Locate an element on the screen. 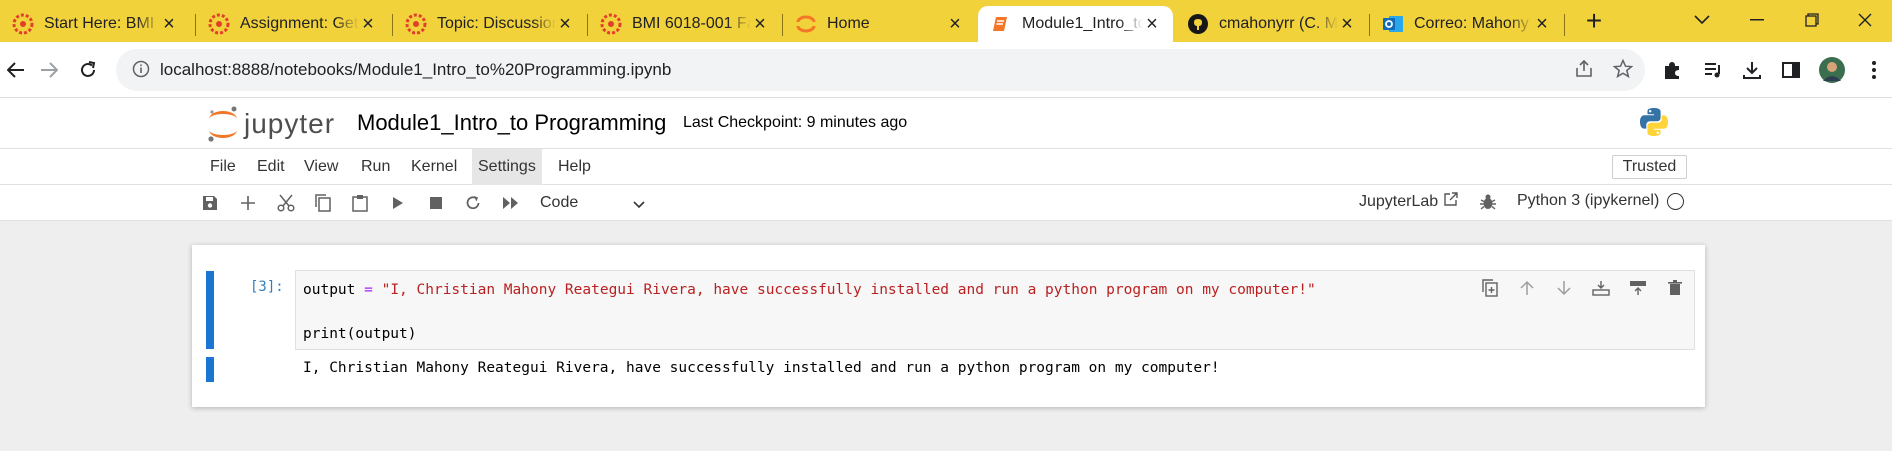  run-all-icon is located at coordinates (511, 203).